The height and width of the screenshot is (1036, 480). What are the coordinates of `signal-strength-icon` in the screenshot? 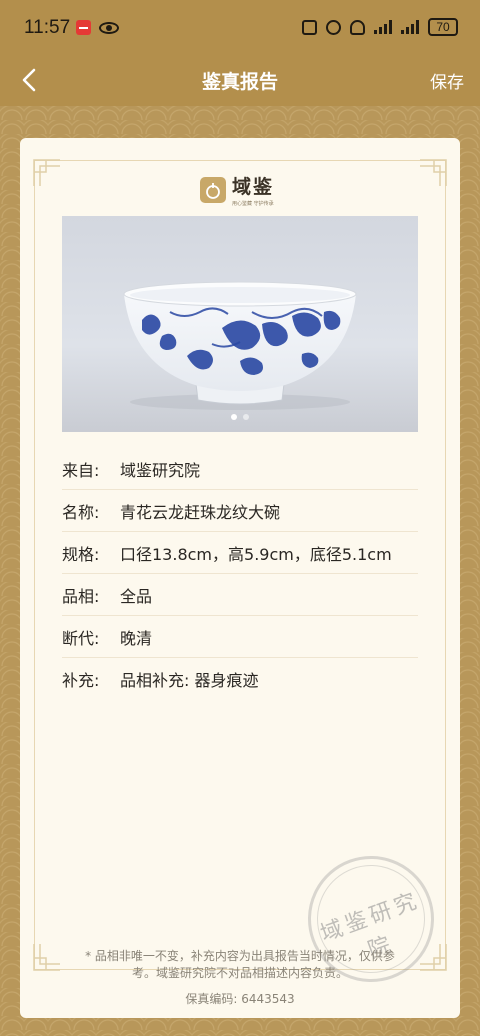 It's located at (383, 27).